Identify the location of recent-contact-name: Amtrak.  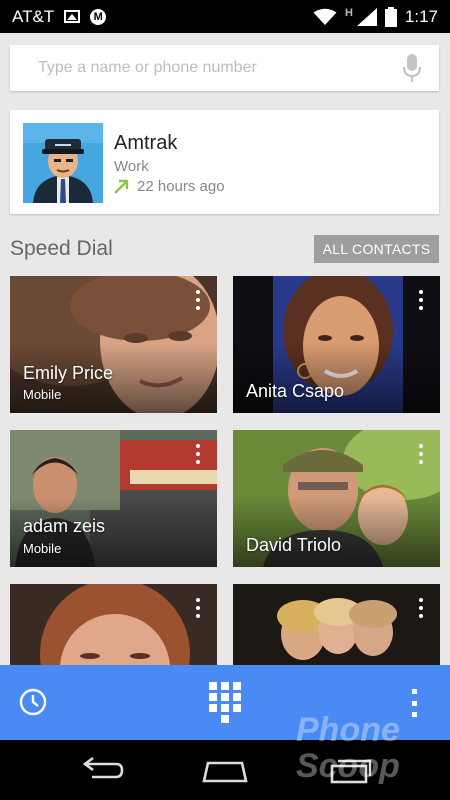
(146, 143).